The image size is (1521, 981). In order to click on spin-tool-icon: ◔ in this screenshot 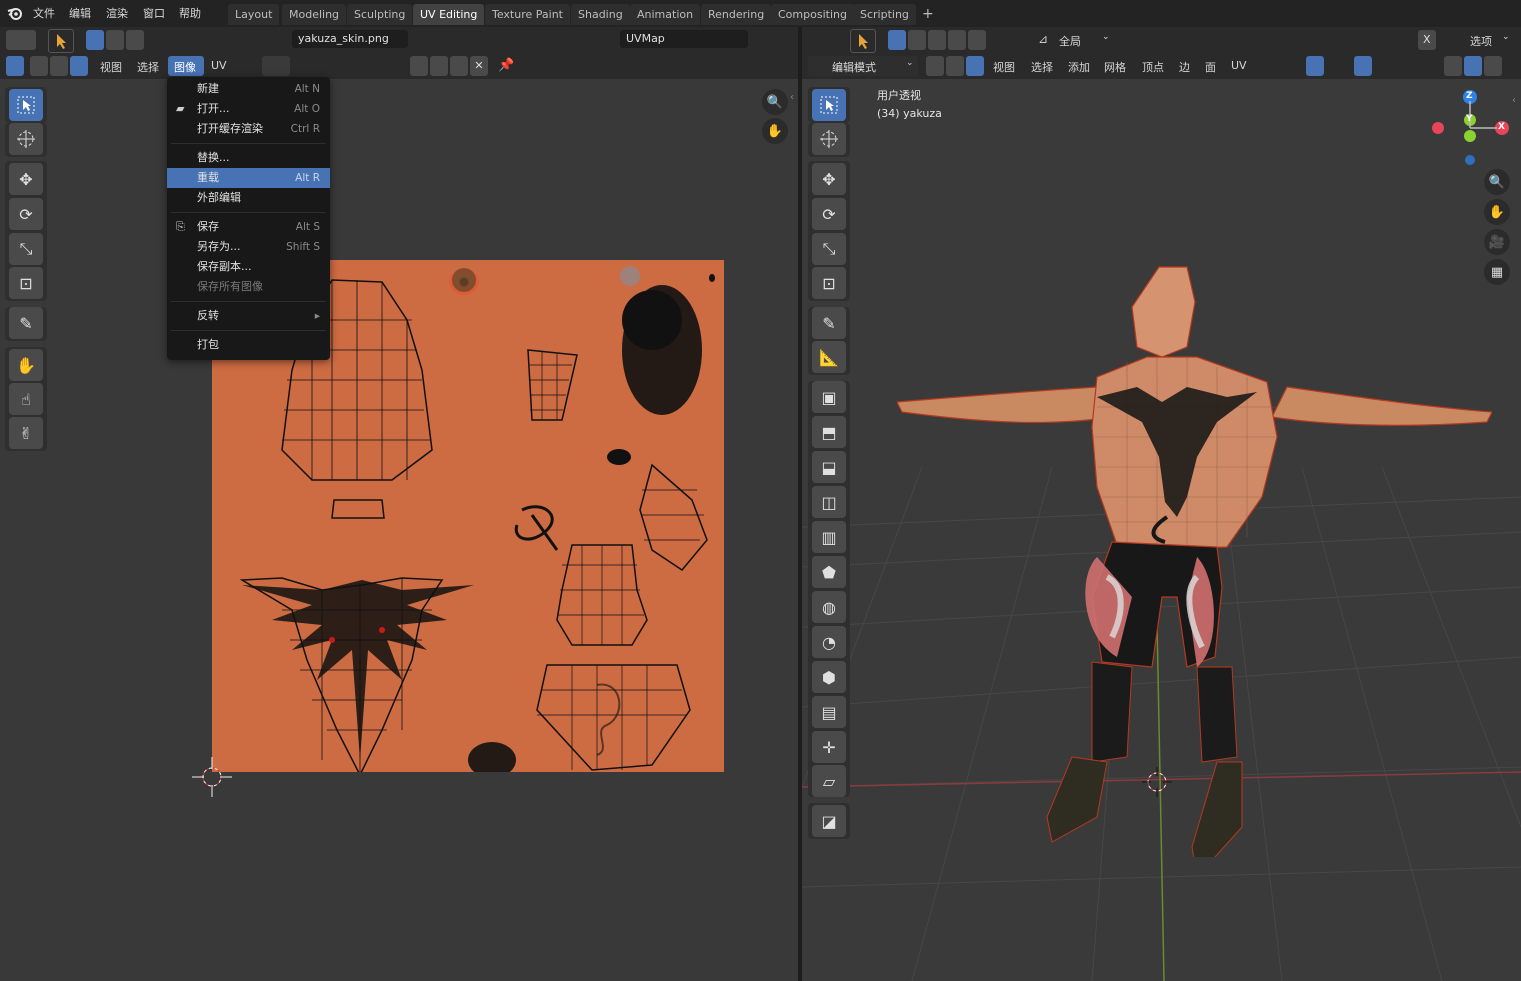, I will do `click(829, 642)`.